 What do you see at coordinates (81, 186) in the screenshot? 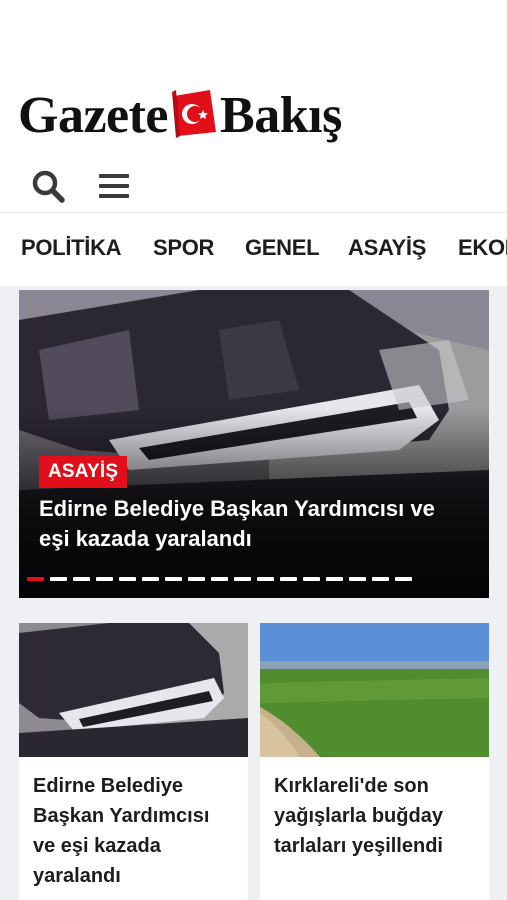
I see `header-toolbar` at bounding box center [81, 186].